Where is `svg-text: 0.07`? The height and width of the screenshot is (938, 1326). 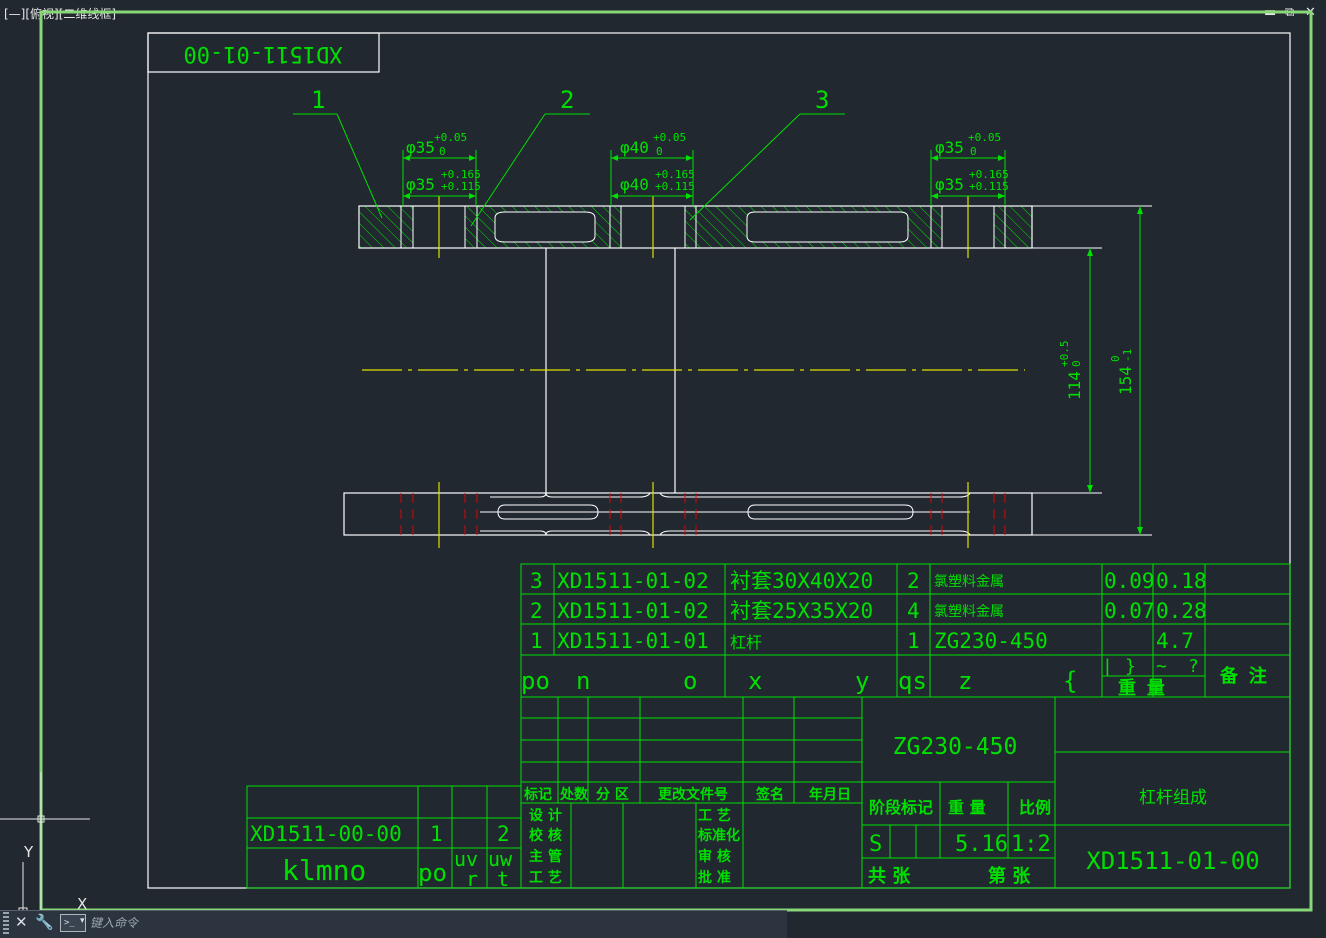 svg-text: 0.07 is located at coordinates (1129, 611).